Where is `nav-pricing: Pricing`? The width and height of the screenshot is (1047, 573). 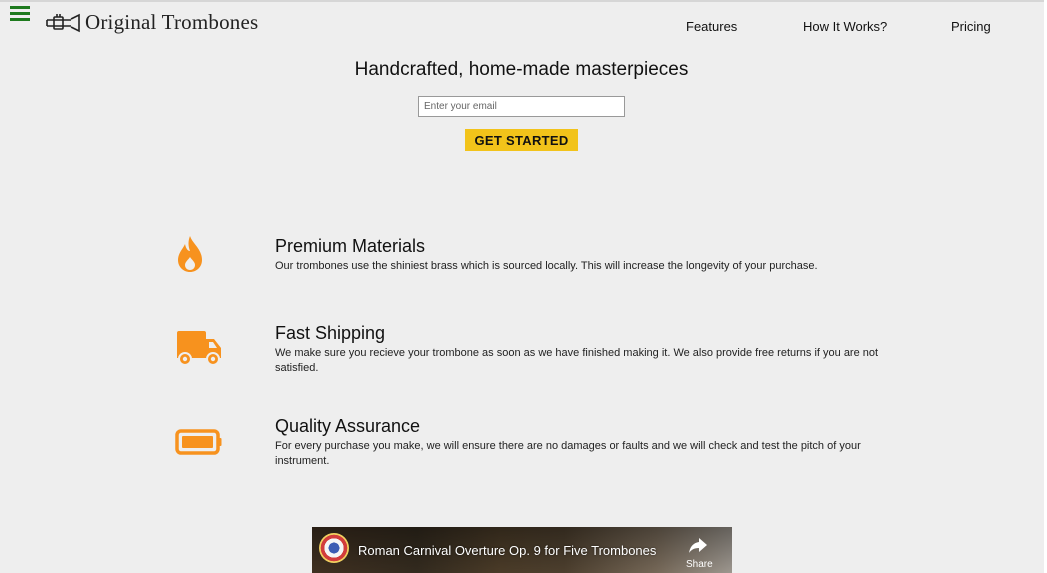
nav-pricing: Pricing is located at coordinates (971, 26).